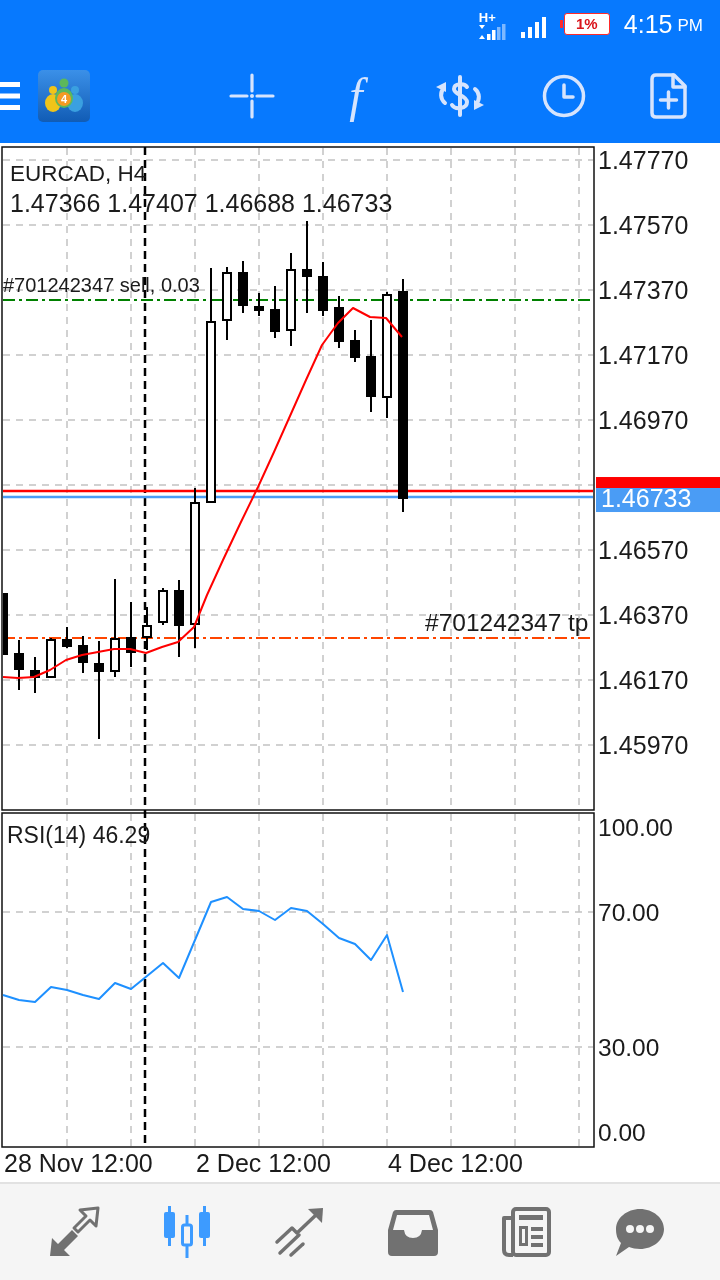  Describe the element at coordinates (643, 680) in the screenshot. I see `price-axis-label: 1.46170` at that location.